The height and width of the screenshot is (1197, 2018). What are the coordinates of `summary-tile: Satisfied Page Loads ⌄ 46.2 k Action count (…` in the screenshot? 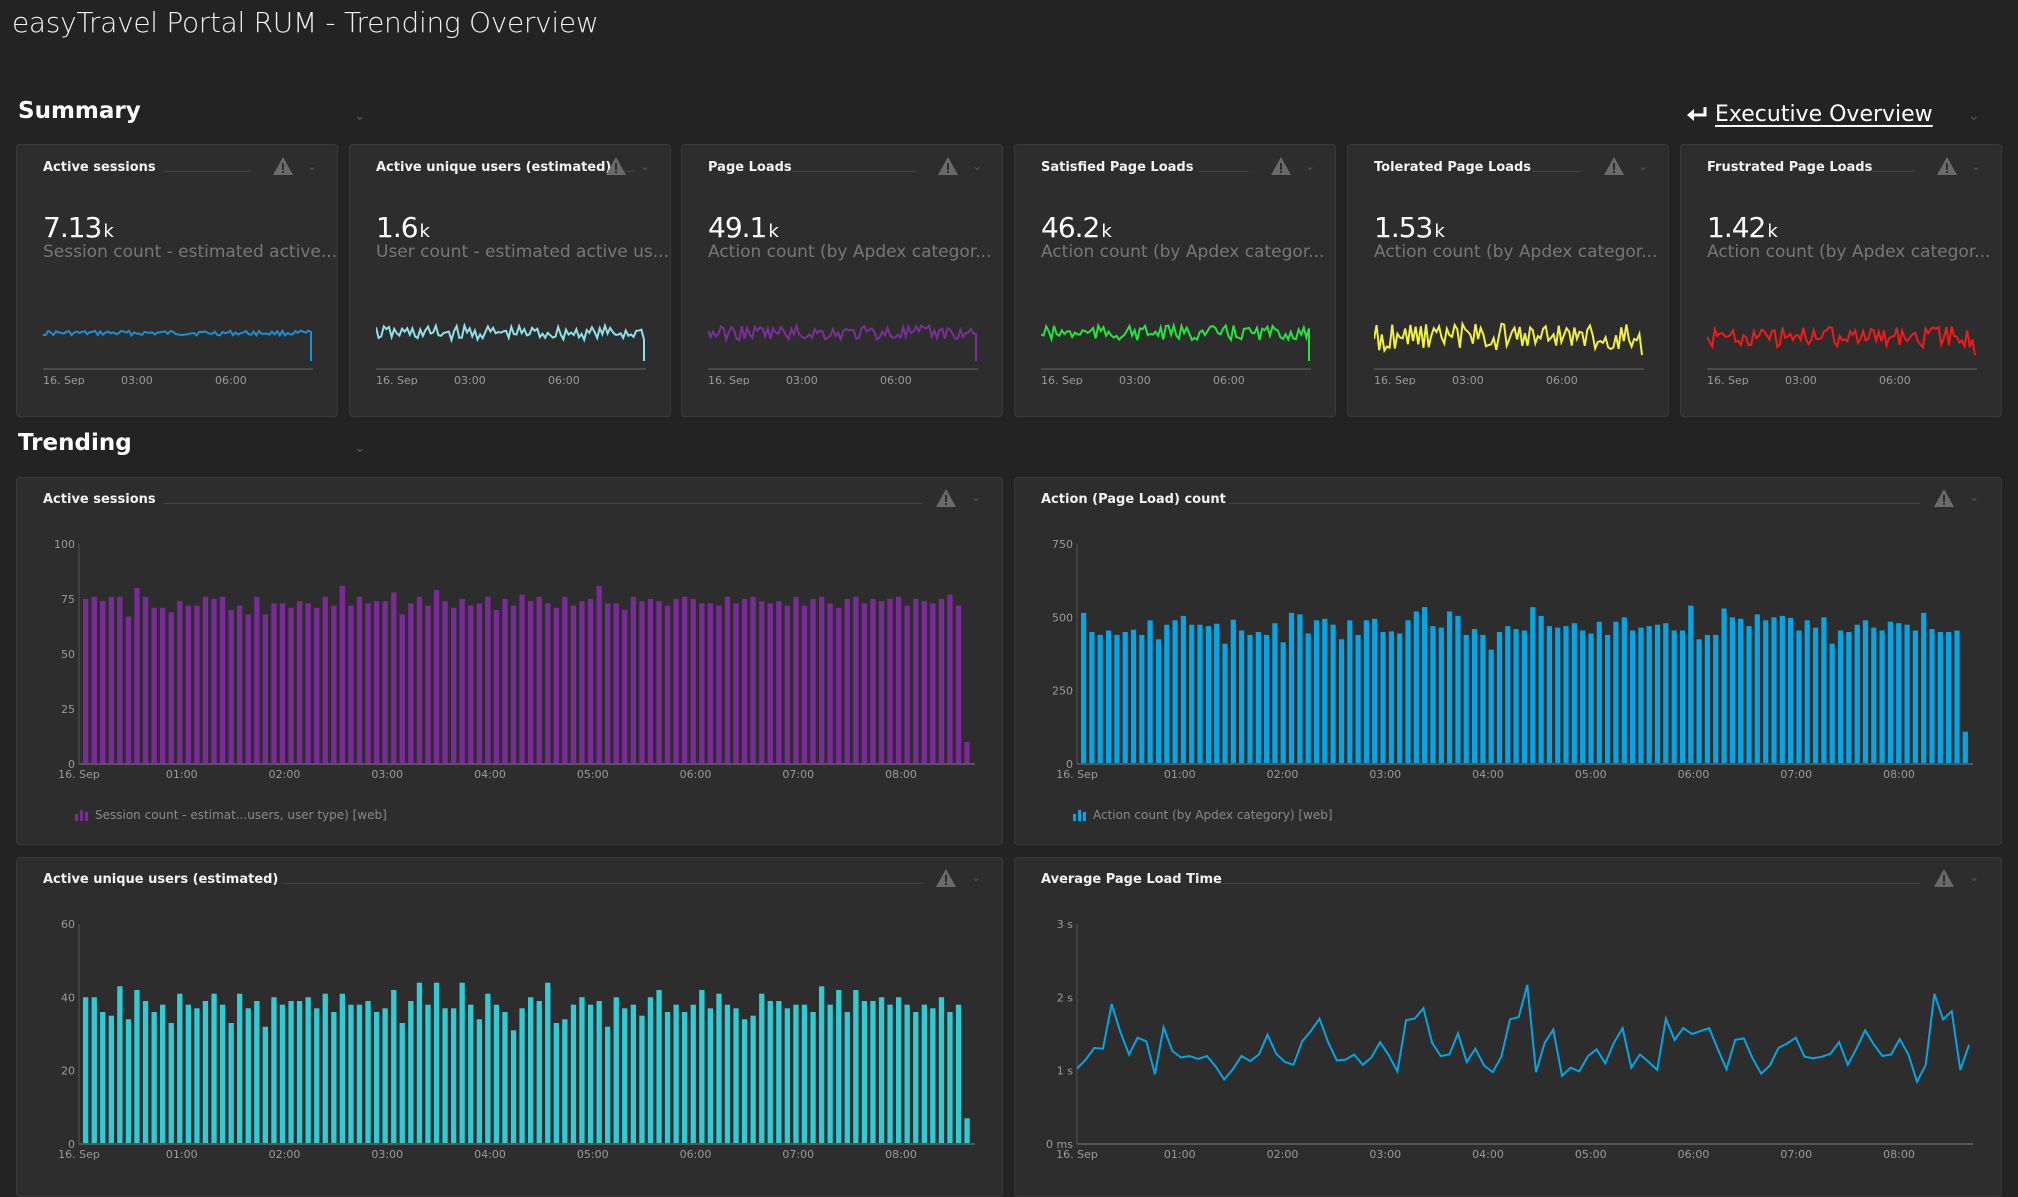 It's located at (1175, 280).